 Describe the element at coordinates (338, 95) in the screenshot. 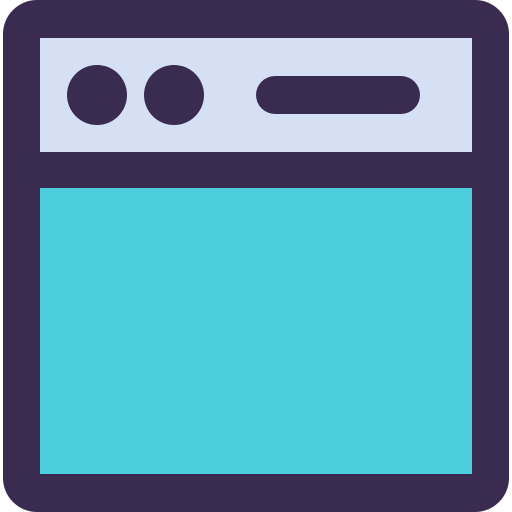

I see `address-bar-pill` at that location.